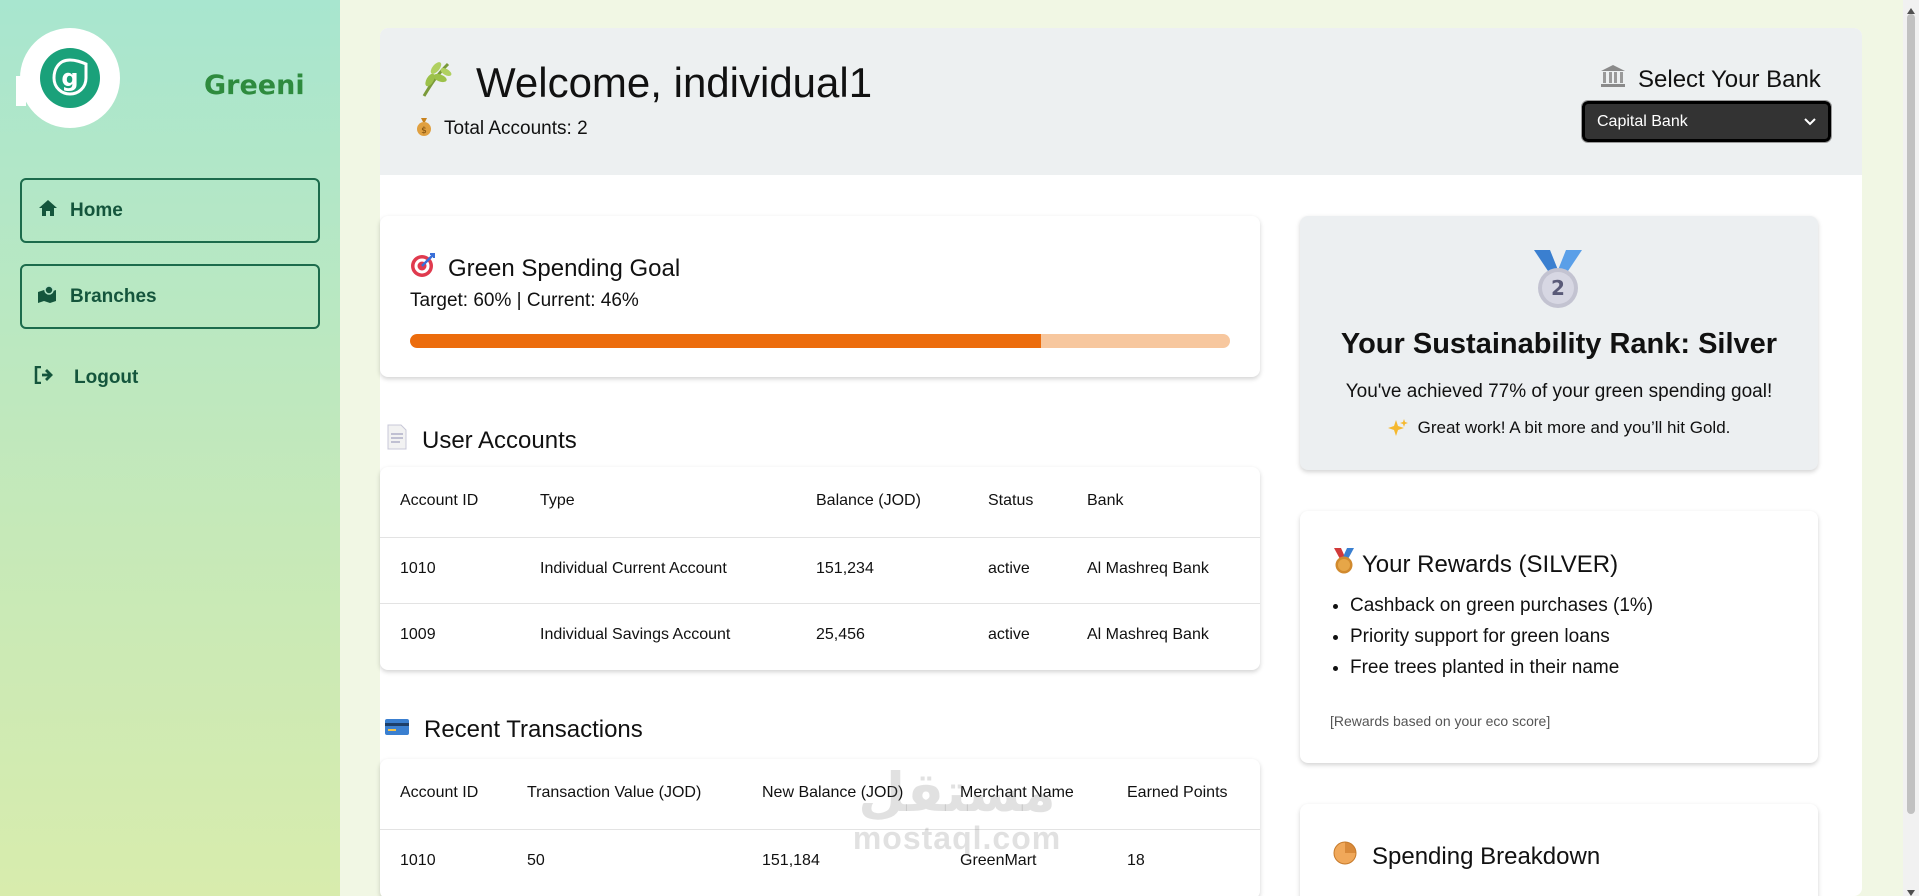 This screenshot has width=1919, height=896. I want to click on sidebar-item-branches: Branches, so click(170, 296).